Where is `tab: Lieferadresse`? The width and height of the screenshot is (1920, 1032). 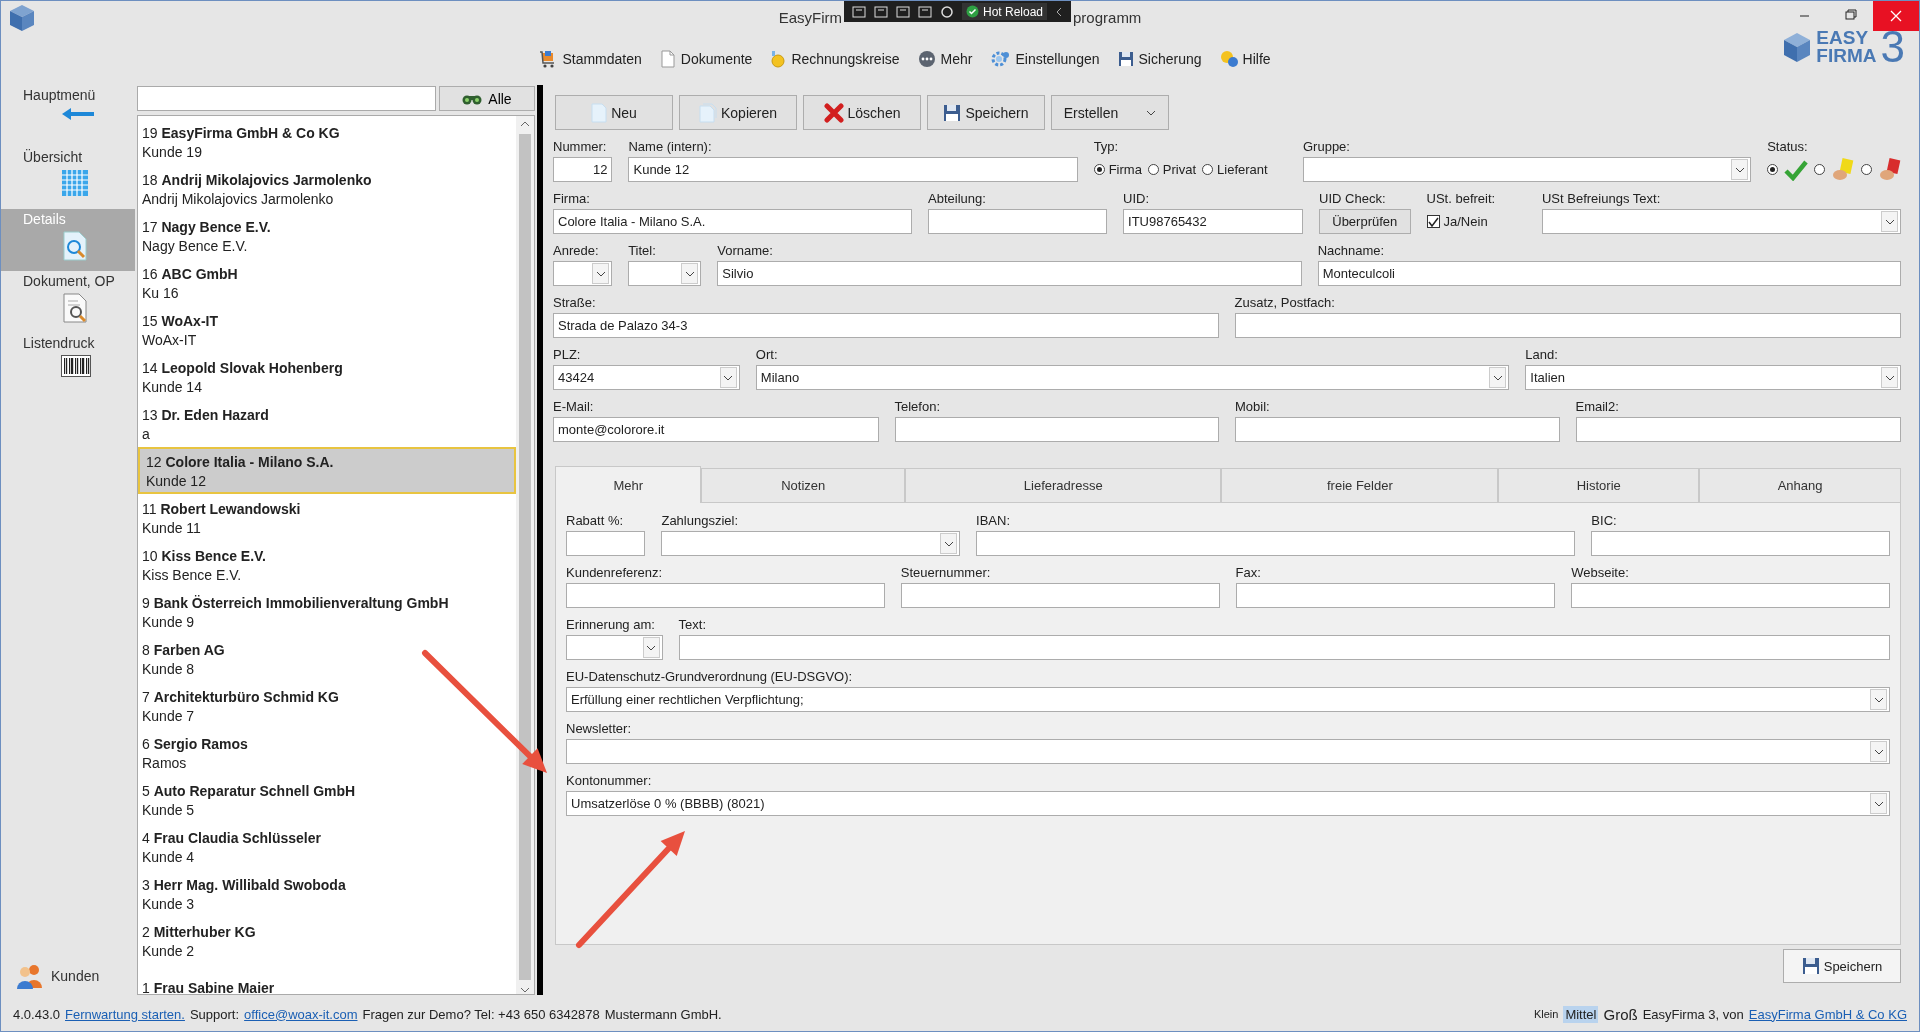 tab: Lieferadresse is located at coordinates (1063, 485).